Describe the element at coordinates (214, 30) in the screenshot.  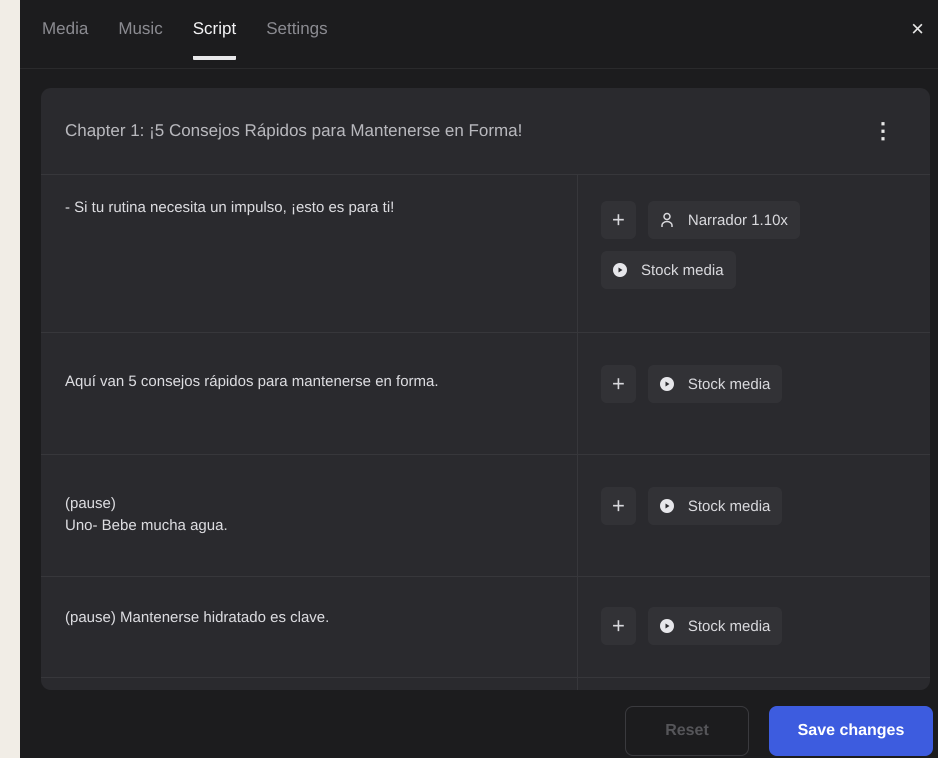
I see `tab: Script` at that location.